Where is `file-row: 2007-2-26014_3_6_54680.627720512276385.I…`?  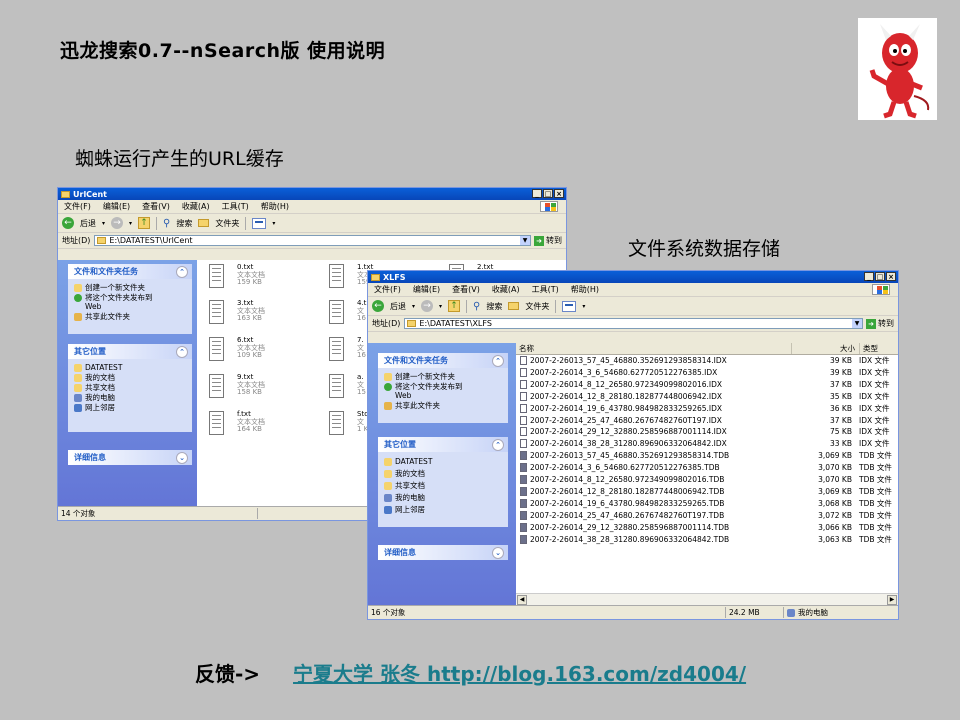
file-row: 2007-2-26014_3_6_54680.627720512276385.I… is located at coordinates (703, 372).